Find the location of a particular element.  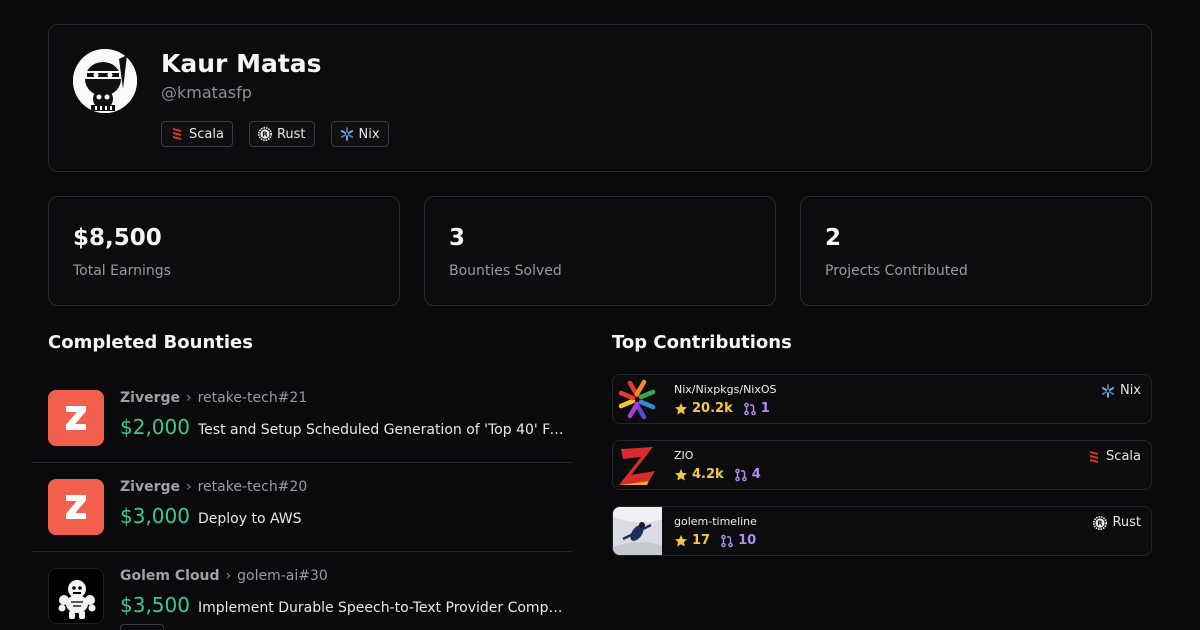

language-chip-label: Rust is located at coordinates (291, 134).